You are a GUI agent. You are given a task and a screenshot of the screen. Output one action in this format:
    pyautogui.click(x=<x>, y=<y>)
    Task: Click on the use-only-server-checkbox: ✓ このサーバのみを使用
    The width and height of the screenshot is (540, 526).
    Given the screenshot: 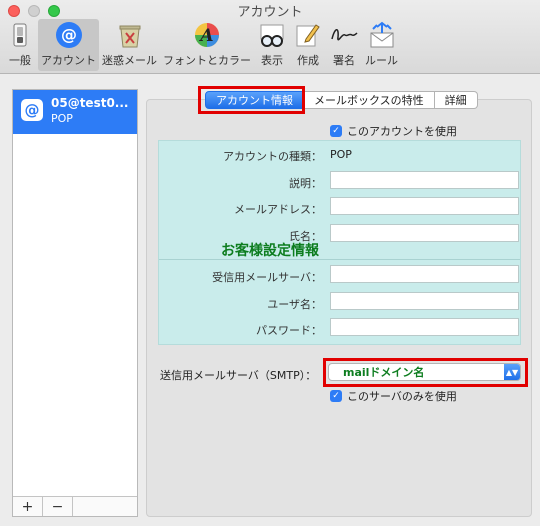 What is the action you would take?
    pyautogui.click(x=393, y=396)
    